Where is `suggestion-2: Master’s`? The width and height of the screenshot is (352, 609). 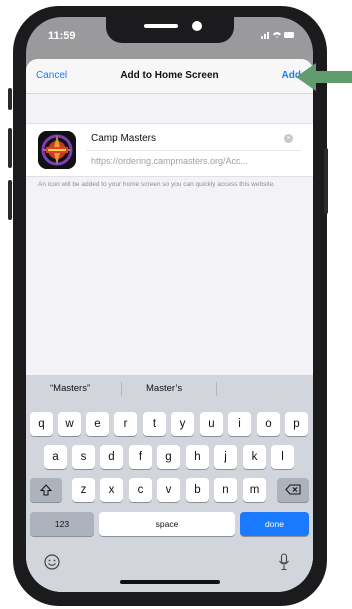
suggestion-2: Master’s is located at coordinates (164, 388).